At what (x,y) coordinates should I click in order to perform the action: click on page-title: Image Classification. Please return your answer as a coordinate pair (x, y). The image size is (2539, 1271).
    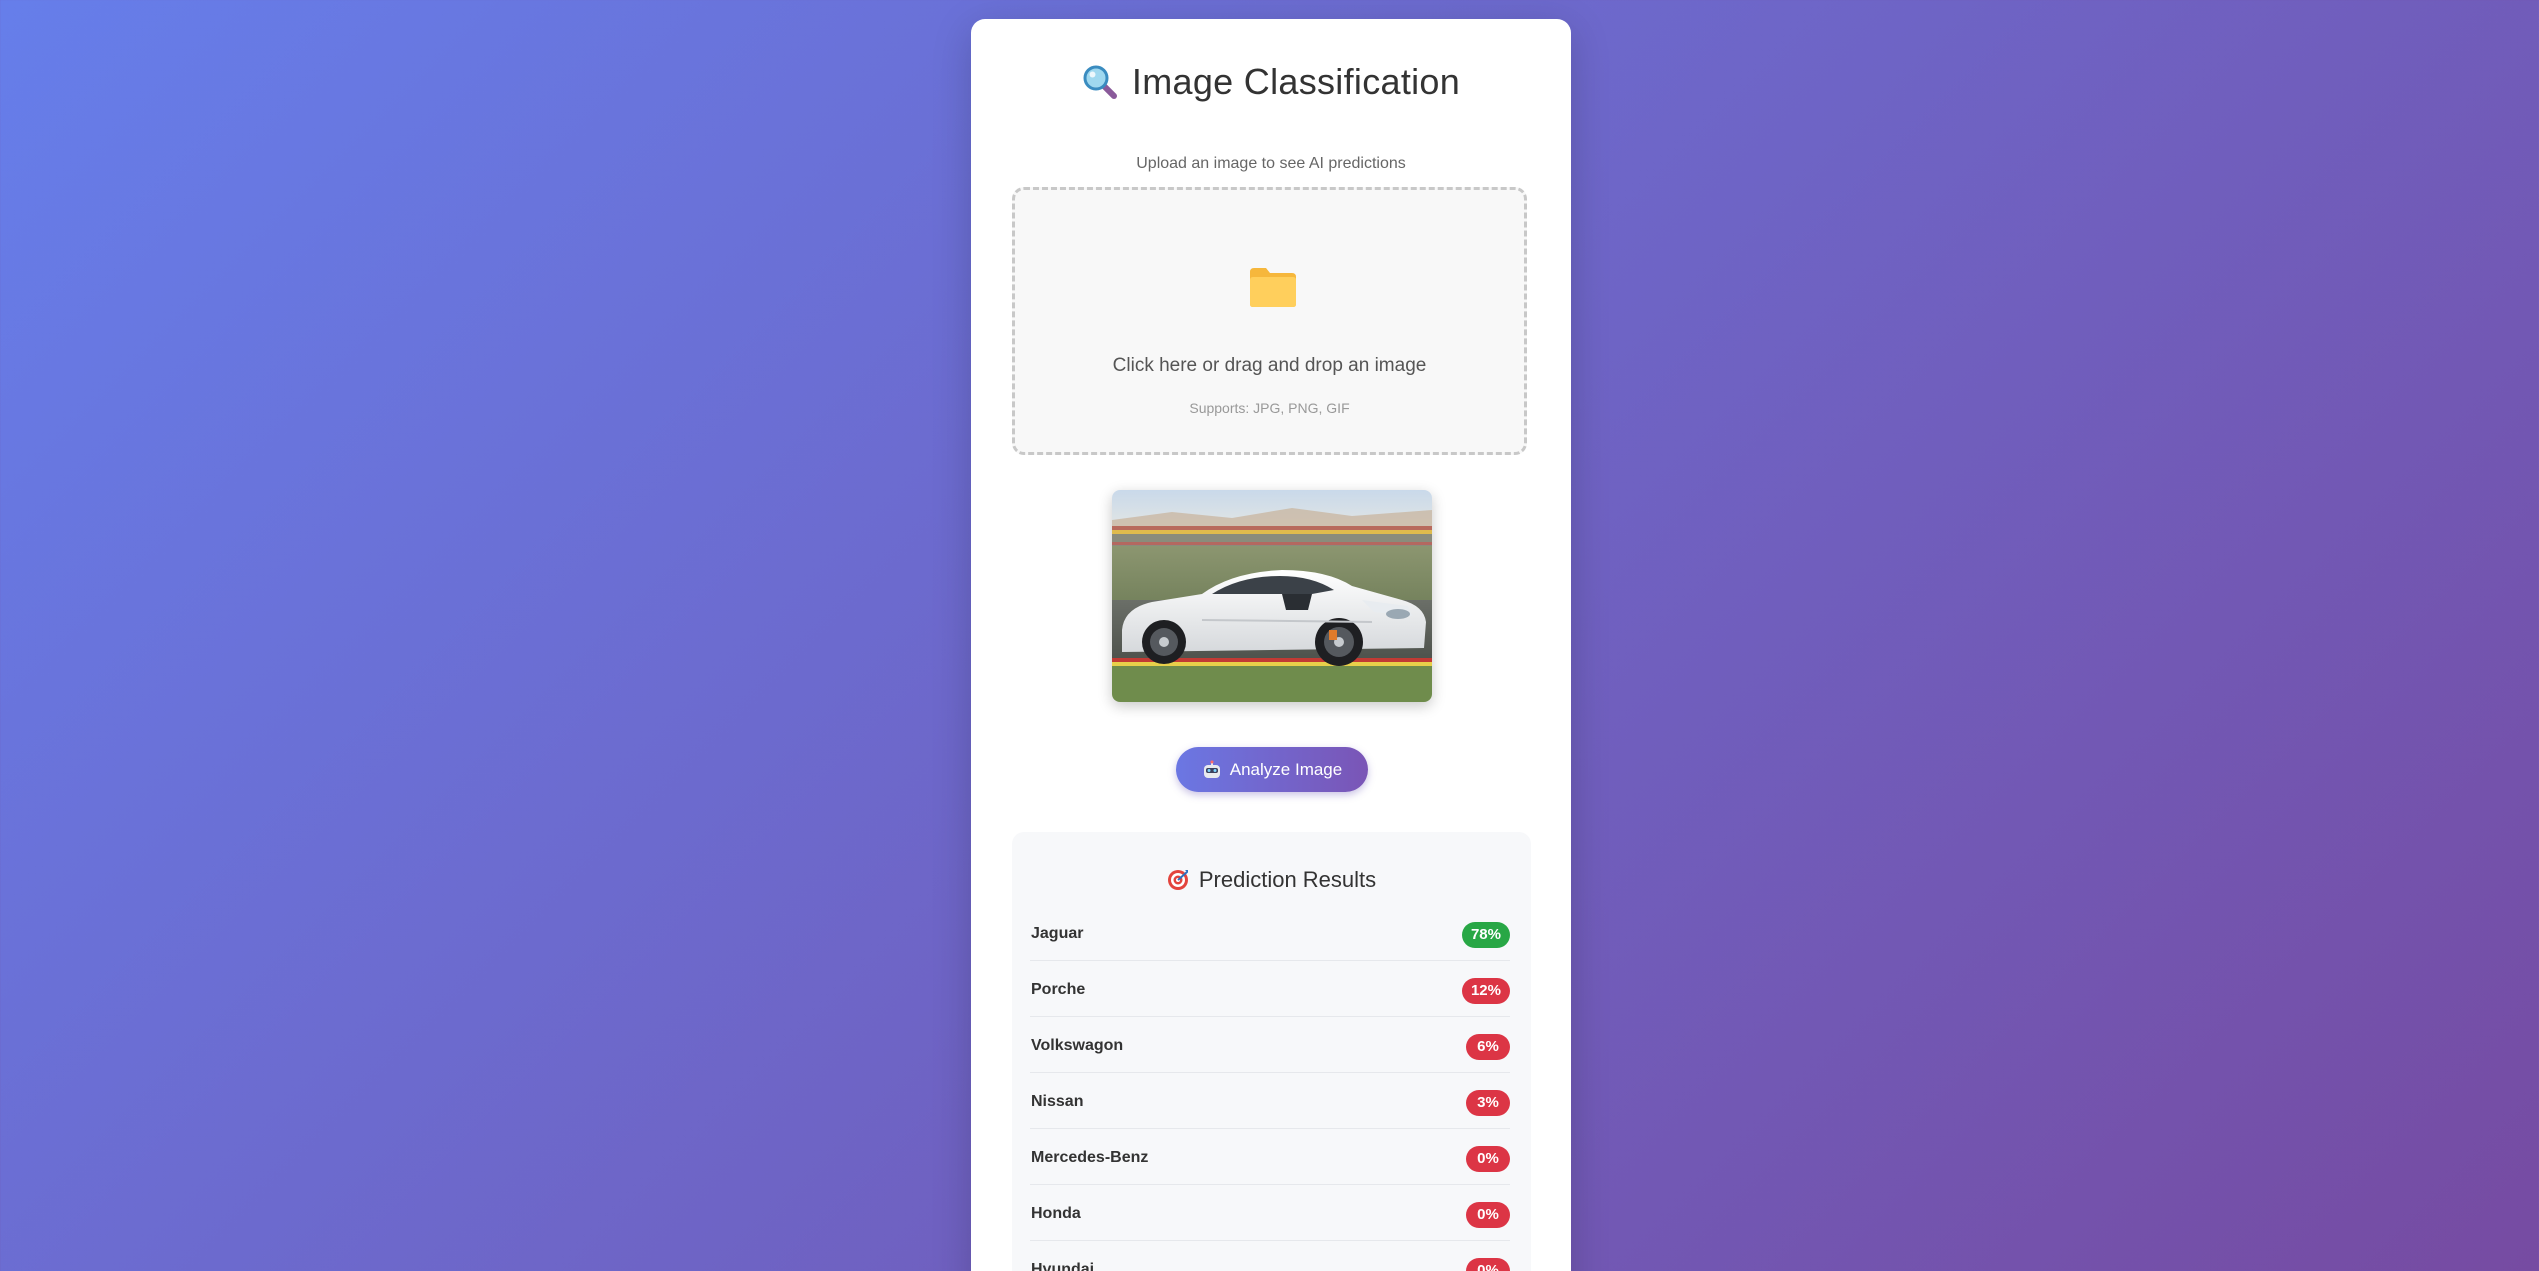
    Looking at the image, I should click on (1271, 82).